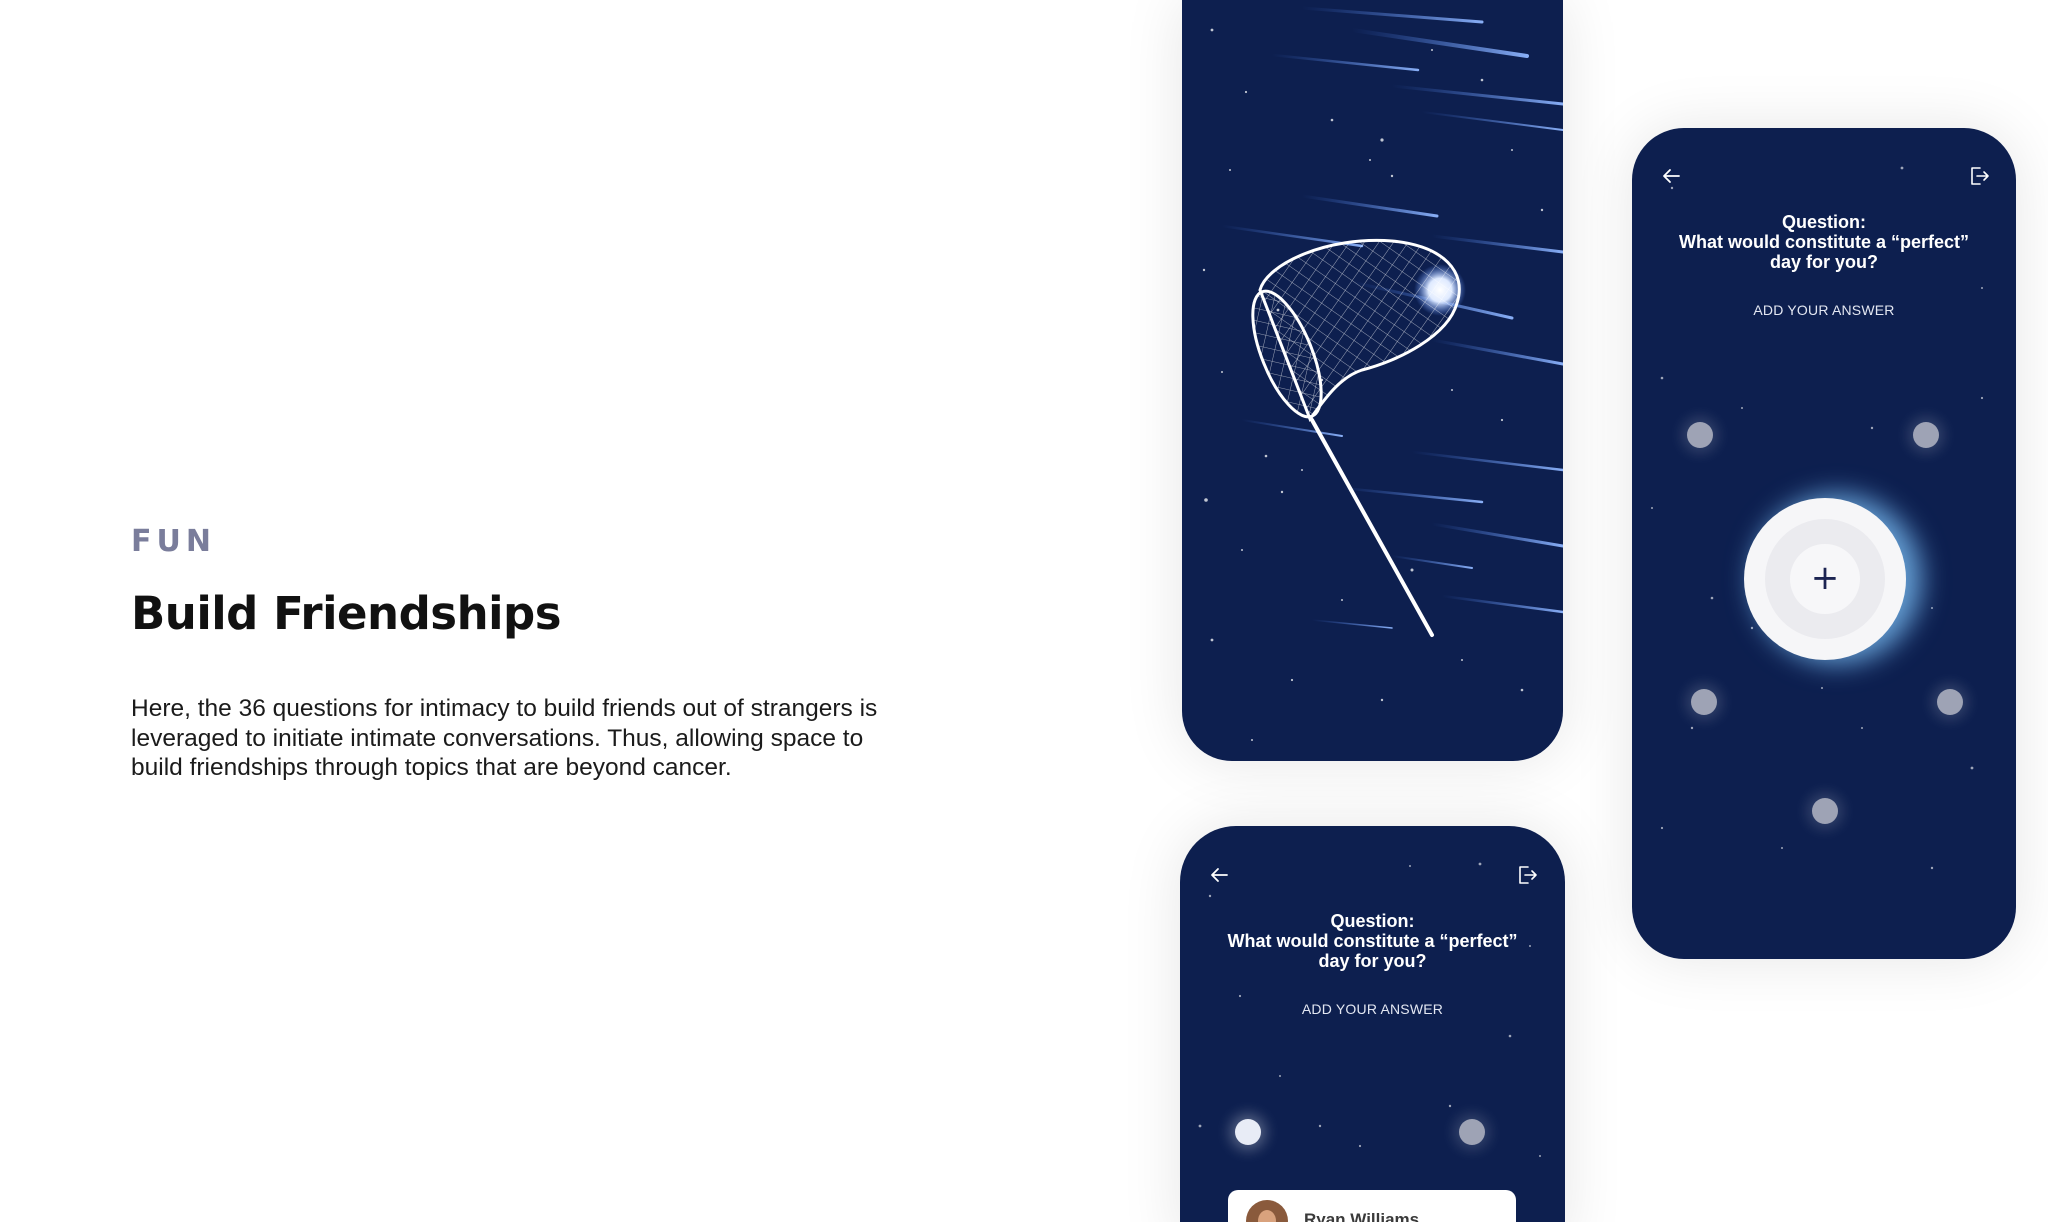  I want to click on phone-screen-catch, so click(1372, 380).